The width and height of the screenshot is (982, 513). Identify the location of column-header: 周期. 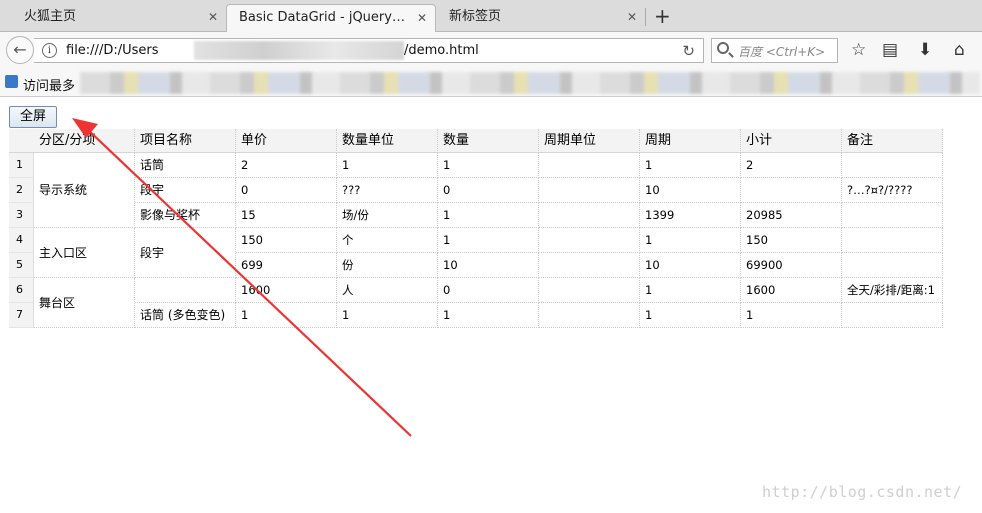
(690, 141).